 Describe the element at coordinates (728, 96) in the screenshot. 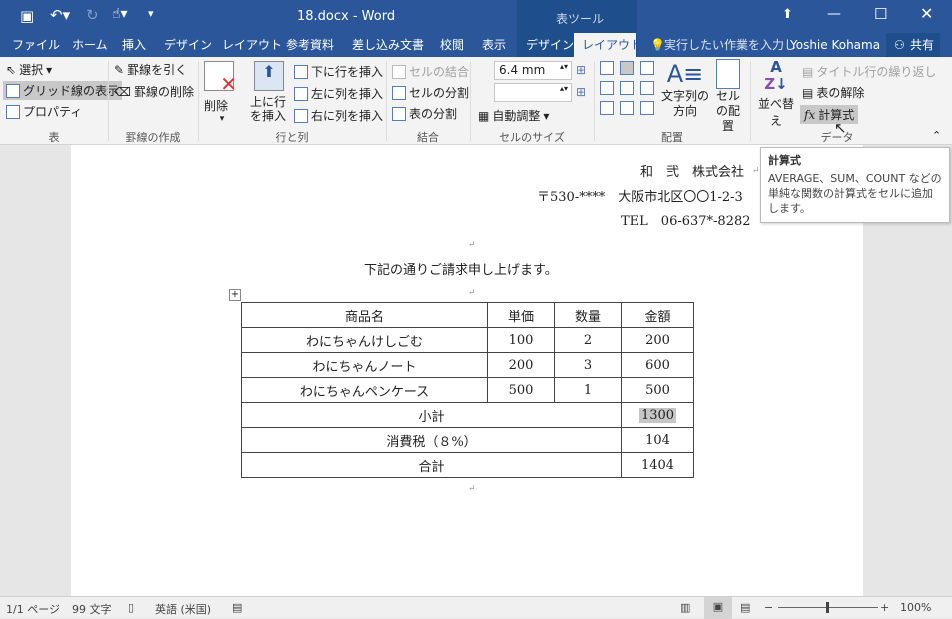

I see `cell-margins-button: セルの配置` at that location.